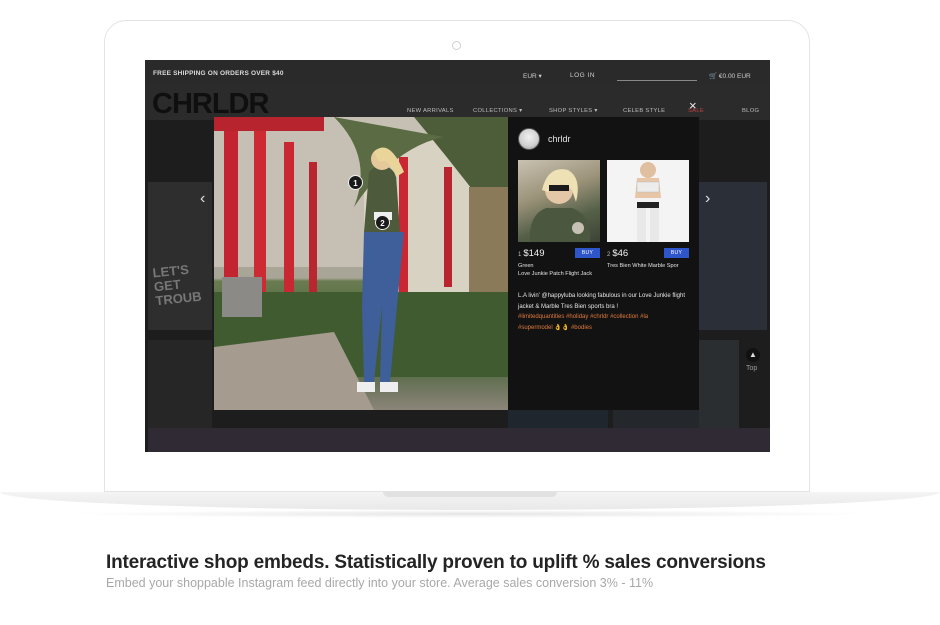 The image size is (940, 625). What do you see at coordinates (470, 514) in the screenshot?
I see `laptop-shadow` at bounding box center [470, 514].